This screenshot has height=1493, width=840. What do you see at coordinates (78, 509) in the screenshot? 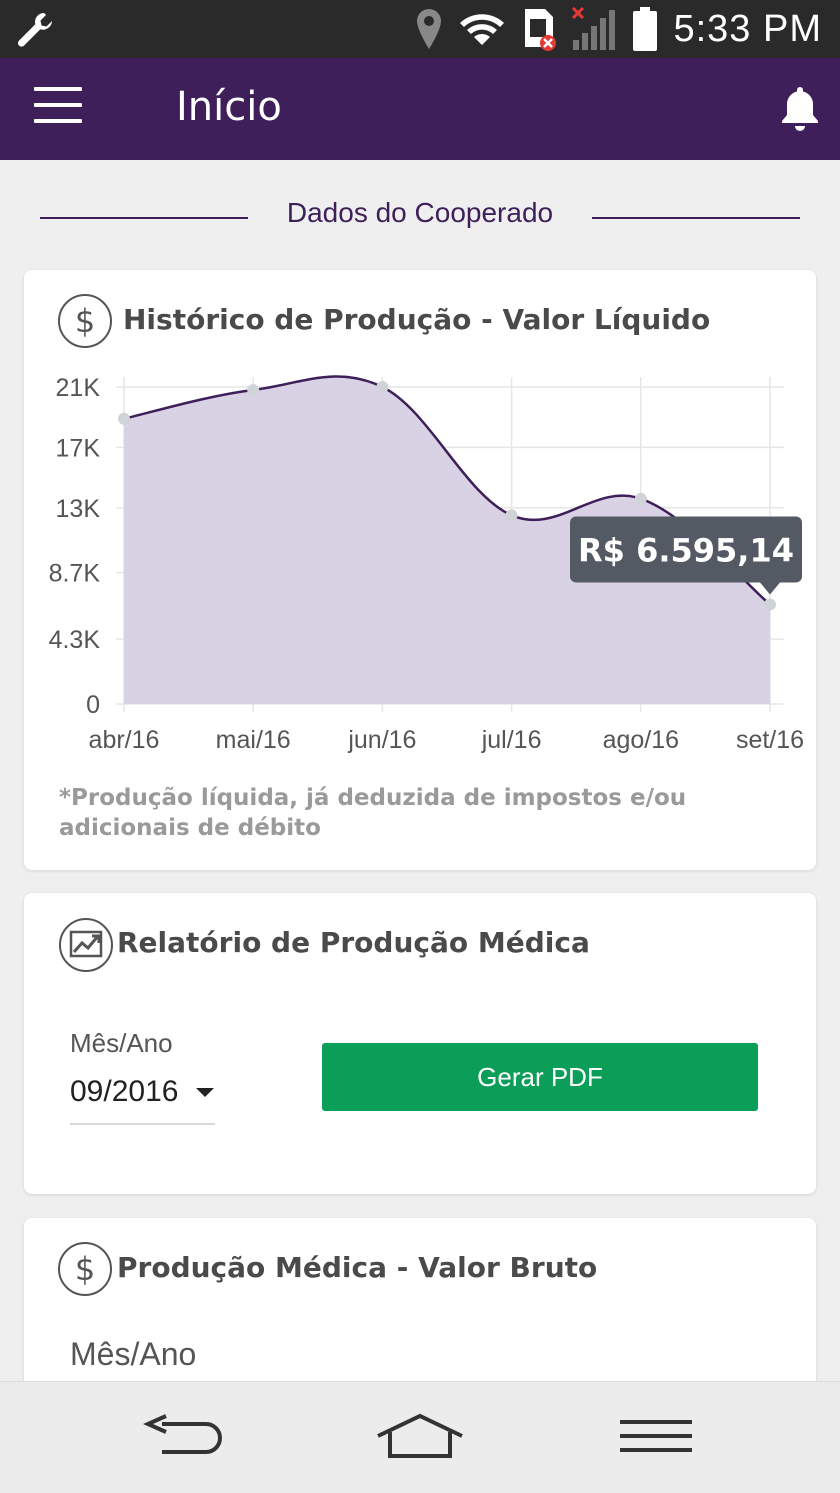
I see `y-tick-label: 13K` at bounding box center [78, 509].